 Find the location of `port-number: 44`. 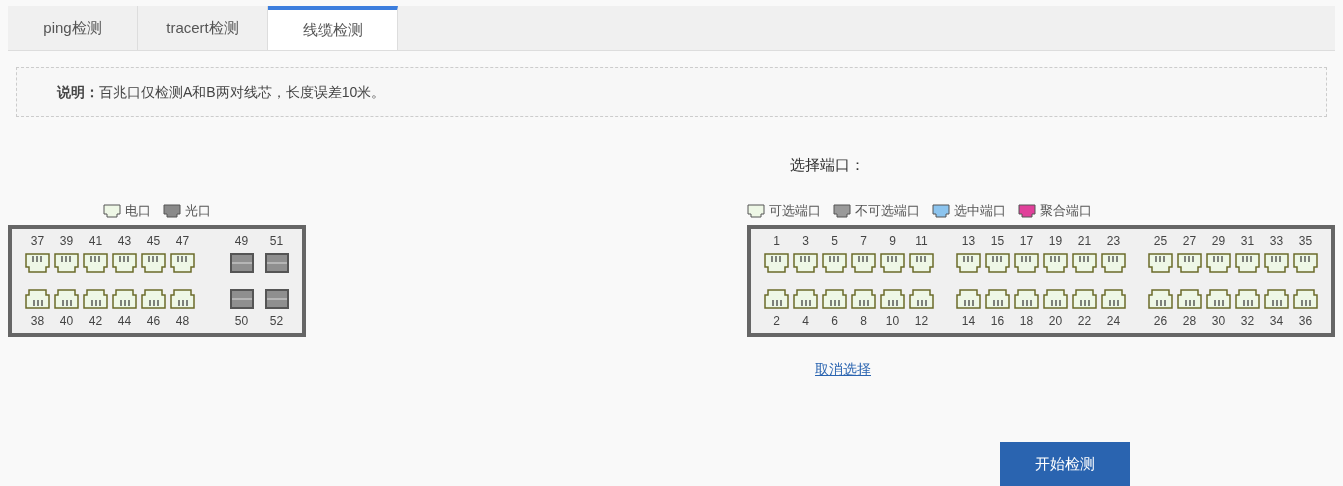

port-number: 44 is located at coordinates (124, 320).